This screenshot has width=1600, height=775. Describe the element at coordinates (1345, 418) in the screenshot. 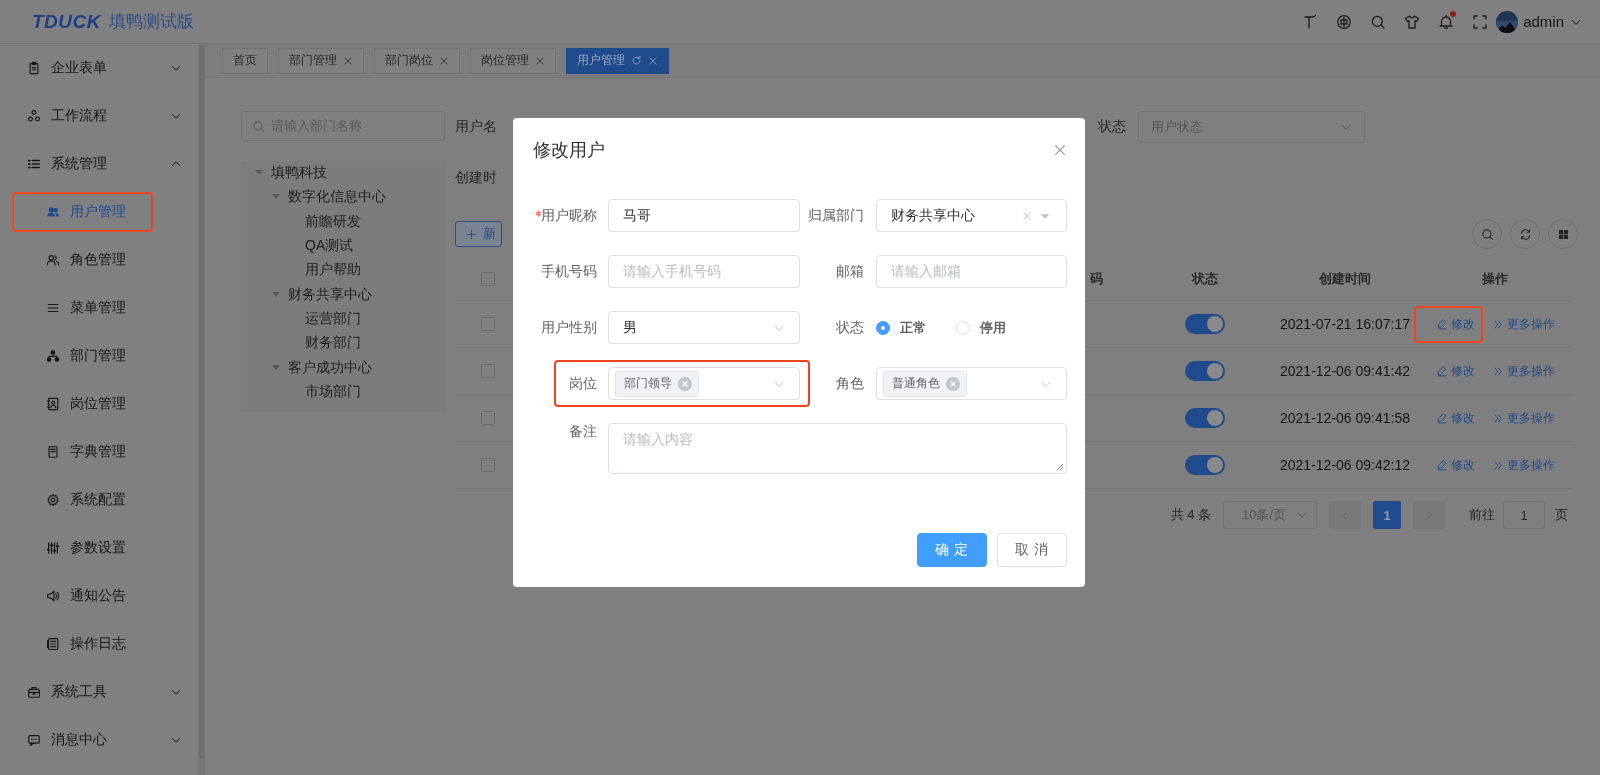

I see `table-cell: 2021-12-06 09:41:58` at that location.